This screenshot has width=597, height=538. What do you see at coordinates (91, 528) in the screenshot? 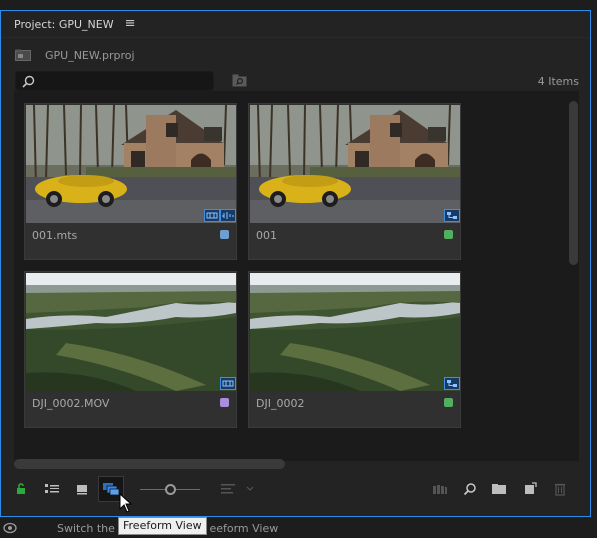
I see `status-message-left: Switch the c` at bounding box center [91, 528].